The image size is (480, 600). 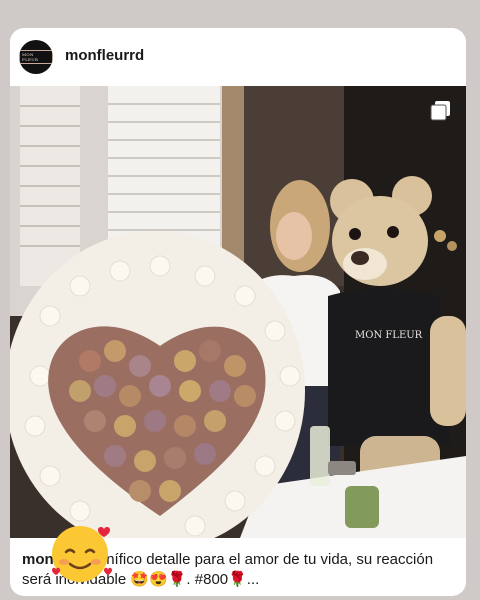 I want to click on post-header: MON FLEUR monfleurrd, so click(x=238, y=57).